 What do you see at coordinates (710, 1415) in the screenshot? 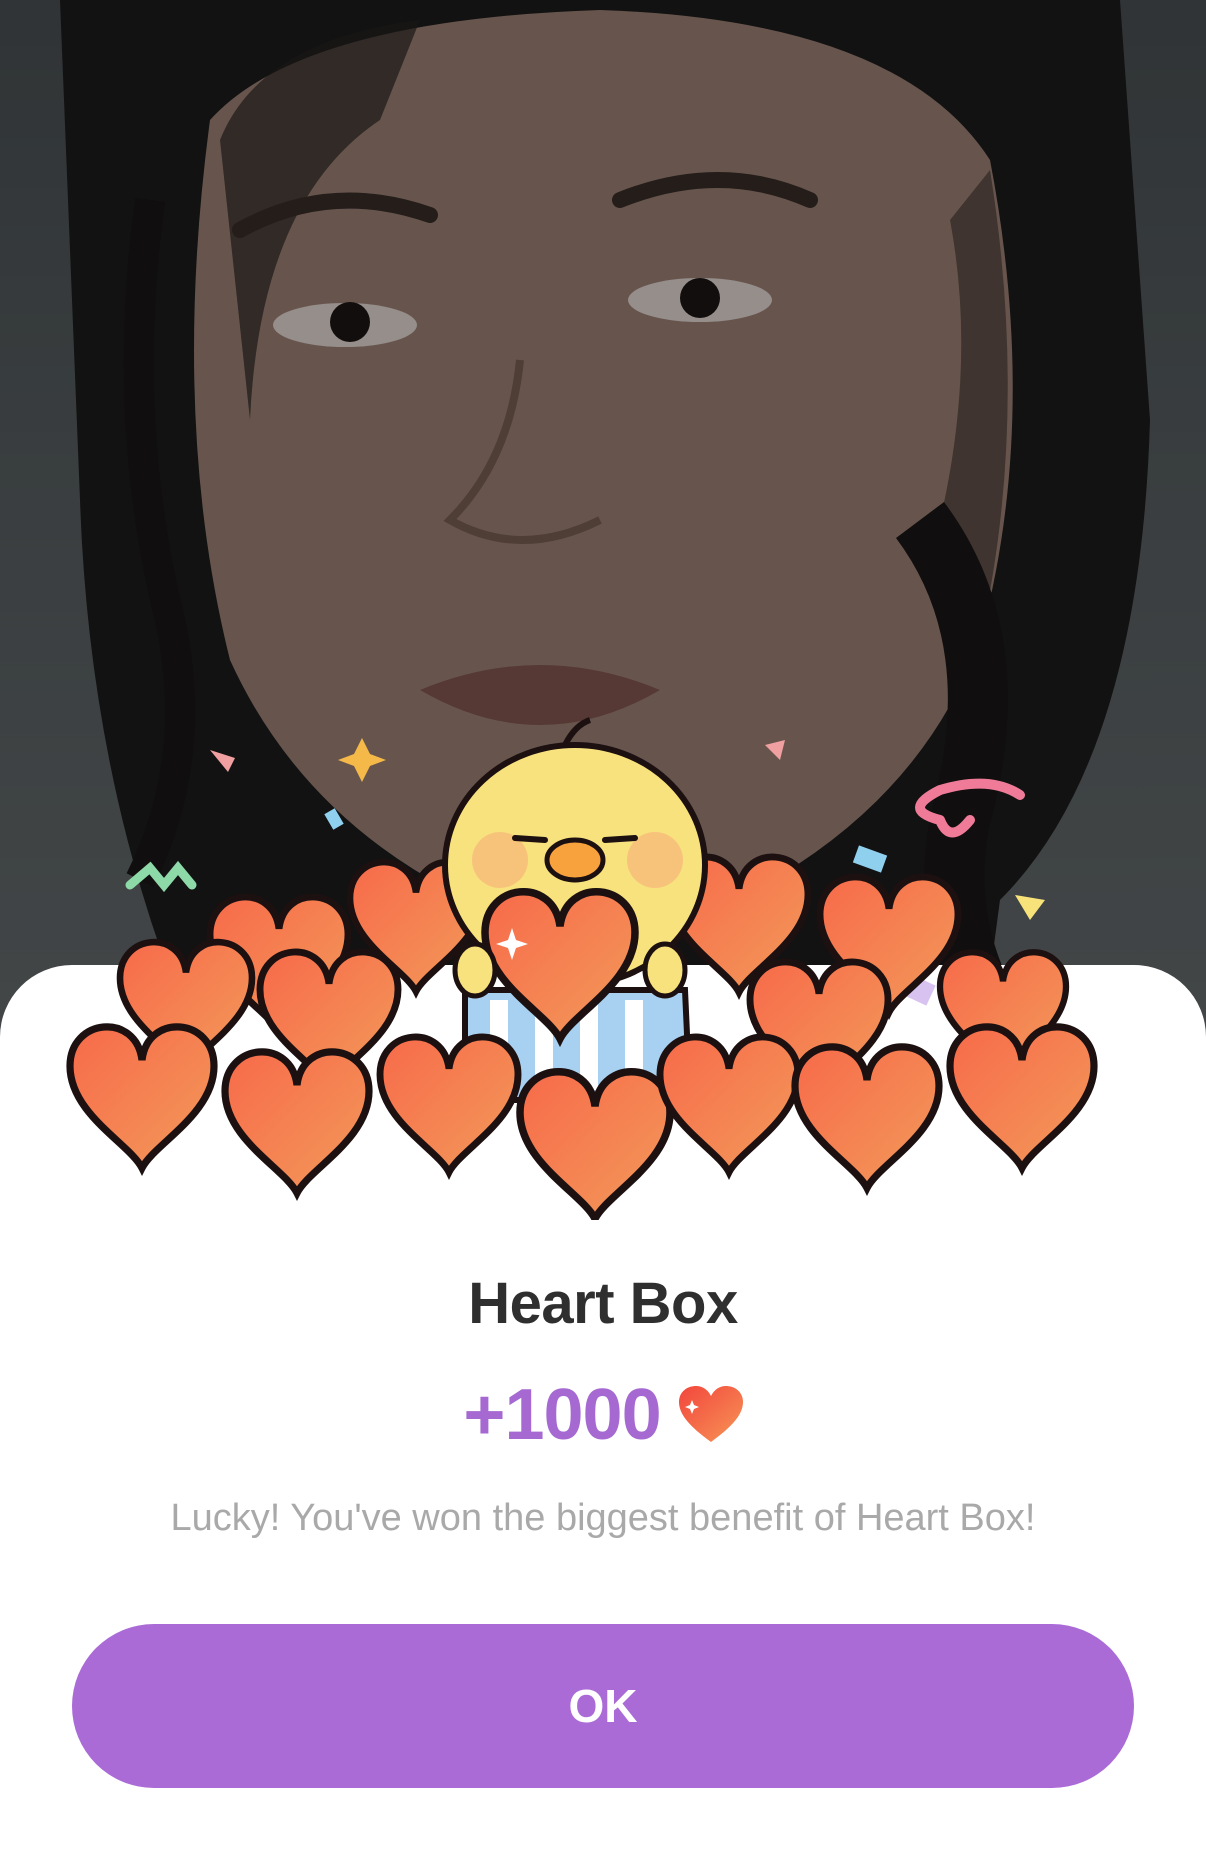
I see `heart-icon` at bounding box center [710, 1415].